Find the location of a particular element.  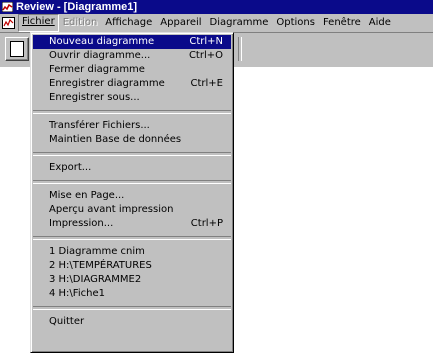

menu-fenetre-label: Fenêtre is located at coordinates (341, 22).